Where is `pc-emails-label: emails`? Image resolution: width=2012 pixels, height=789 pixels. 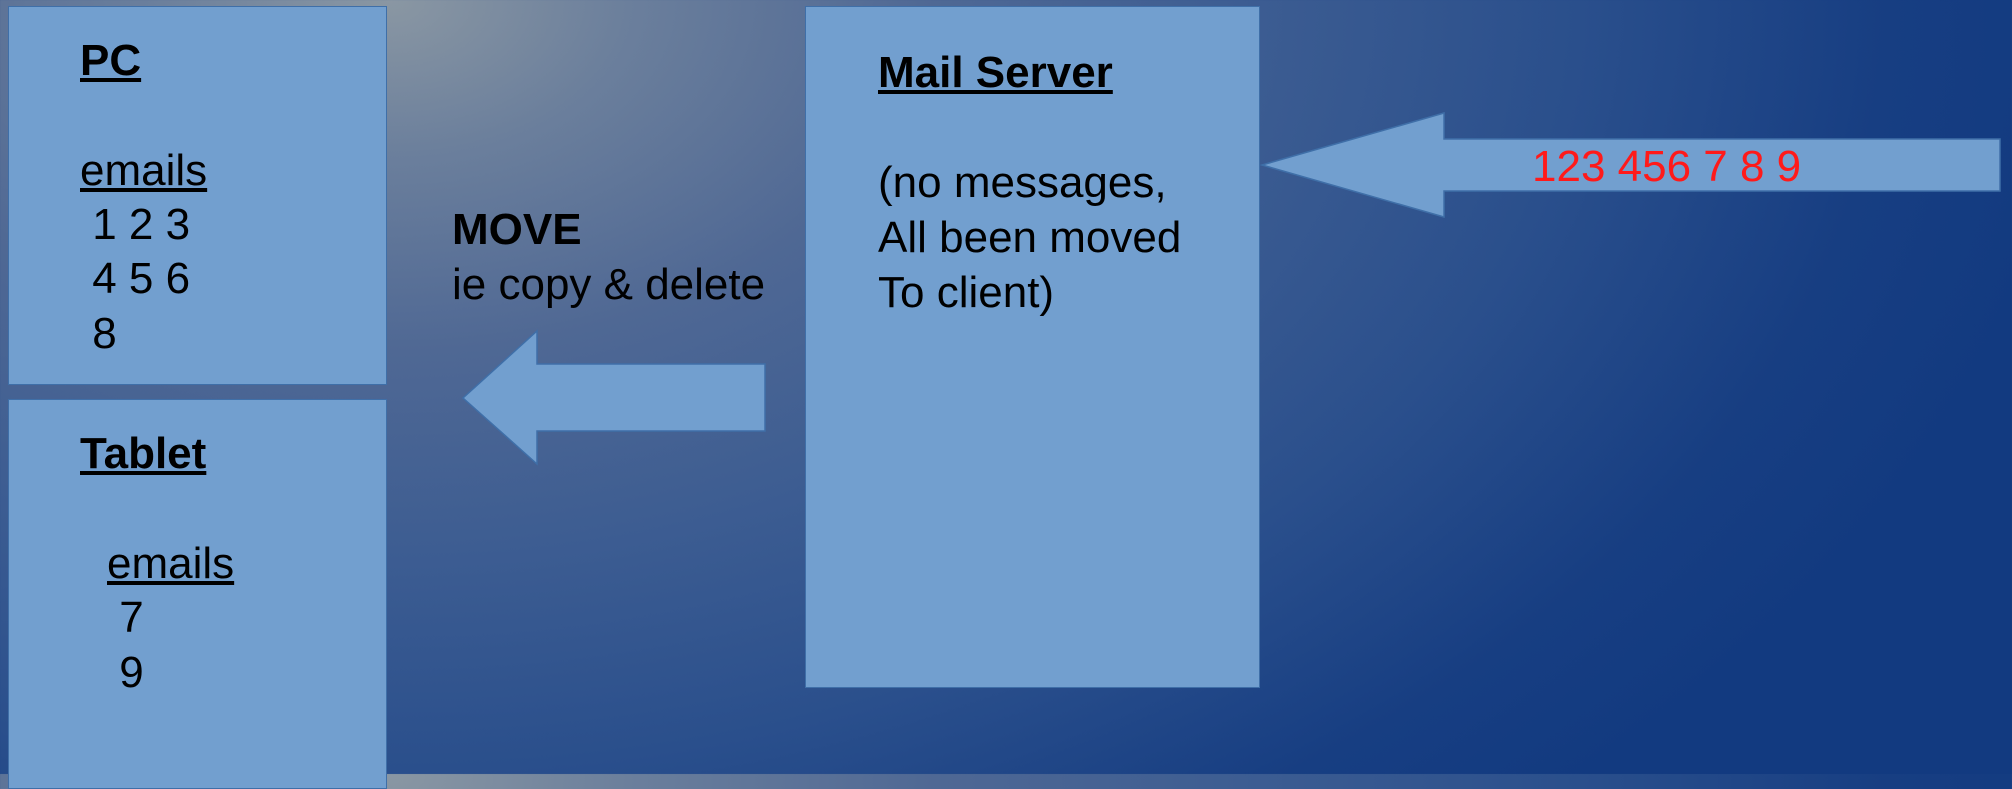 pc-emails-label: emails is located at coordinates (144, 170).